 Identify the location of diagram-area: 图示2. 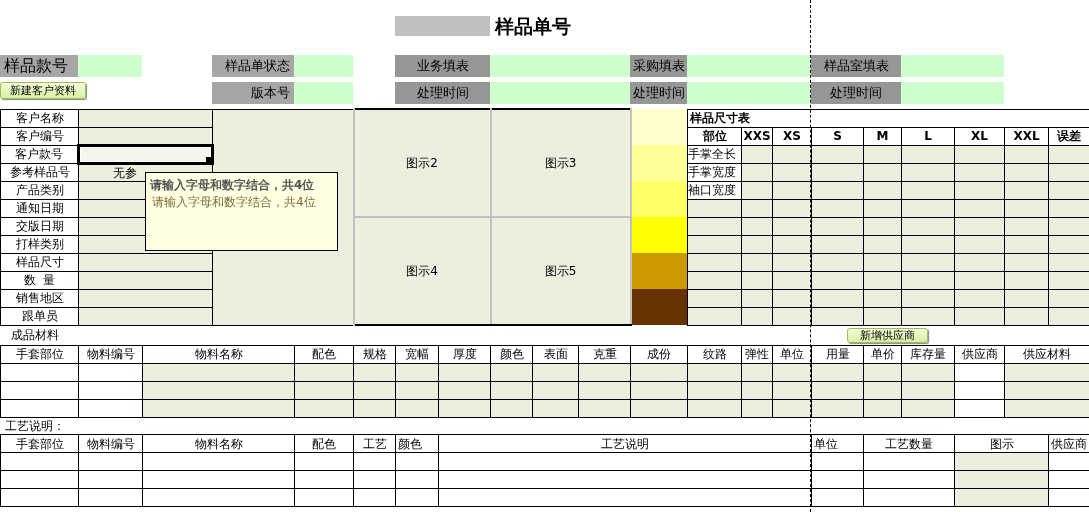
(422, 163).